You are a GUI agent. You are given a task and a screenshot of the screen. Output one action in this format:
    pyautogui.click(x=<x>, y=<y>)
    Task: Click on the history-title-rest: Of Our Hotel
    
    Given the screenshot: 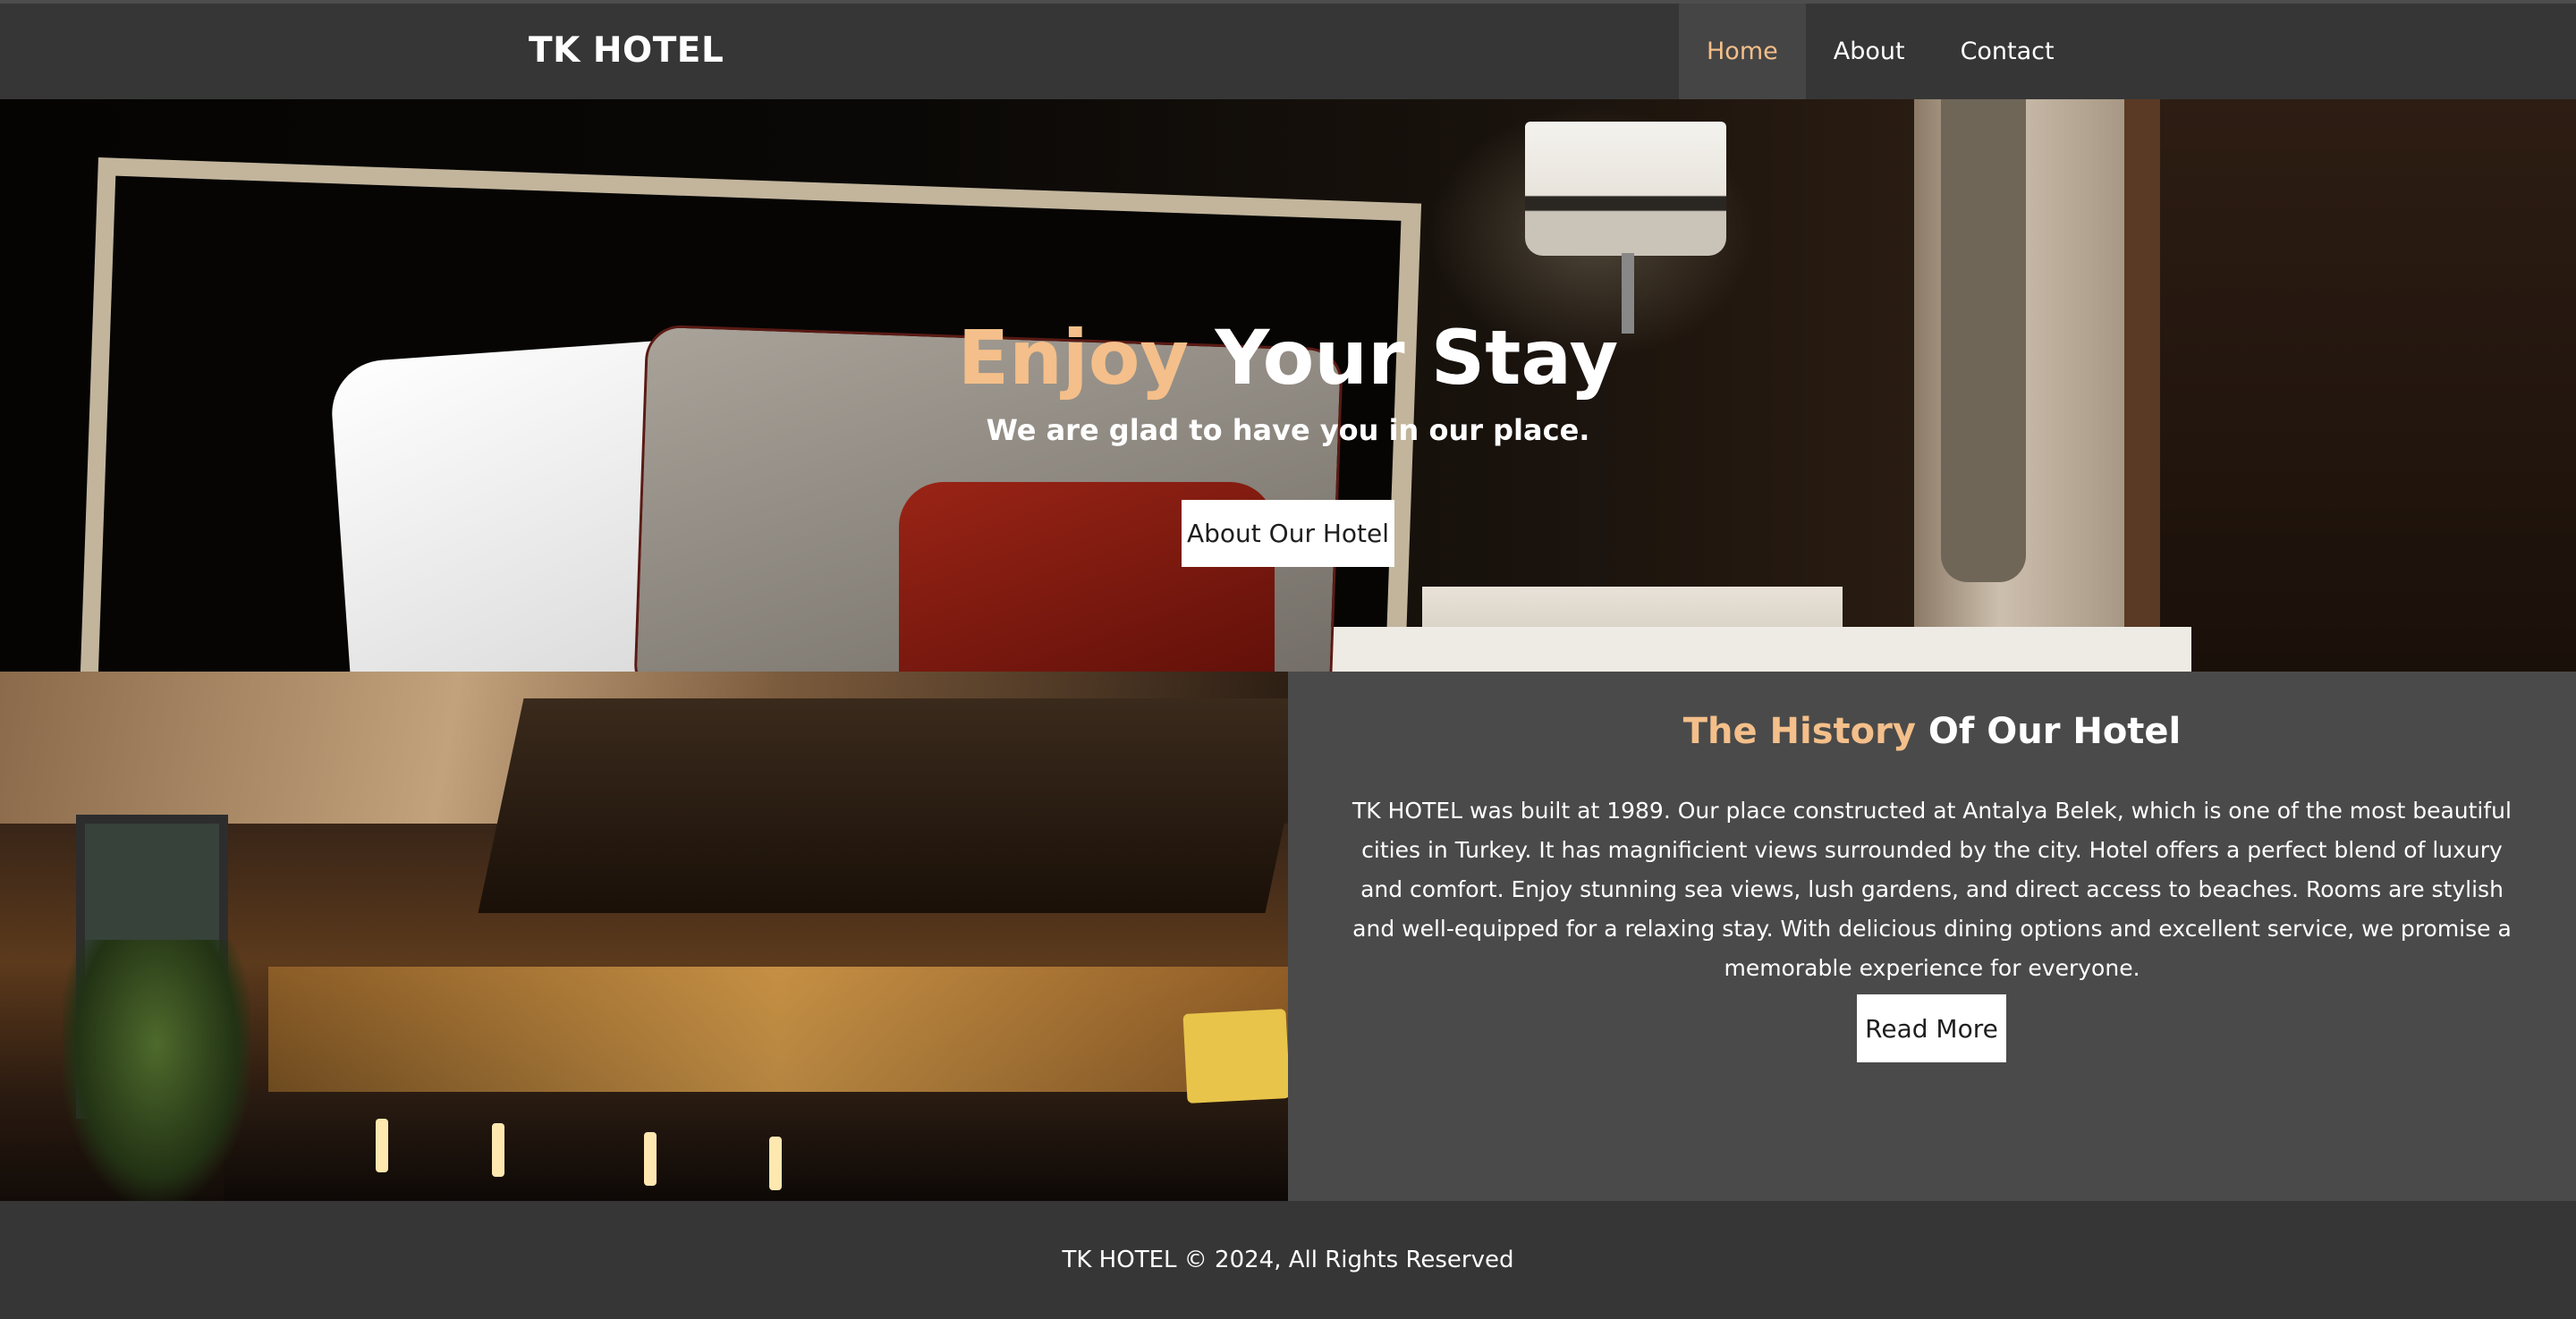 What is the action you would take?
    pyautogui.click(x=2048, y=731)
    